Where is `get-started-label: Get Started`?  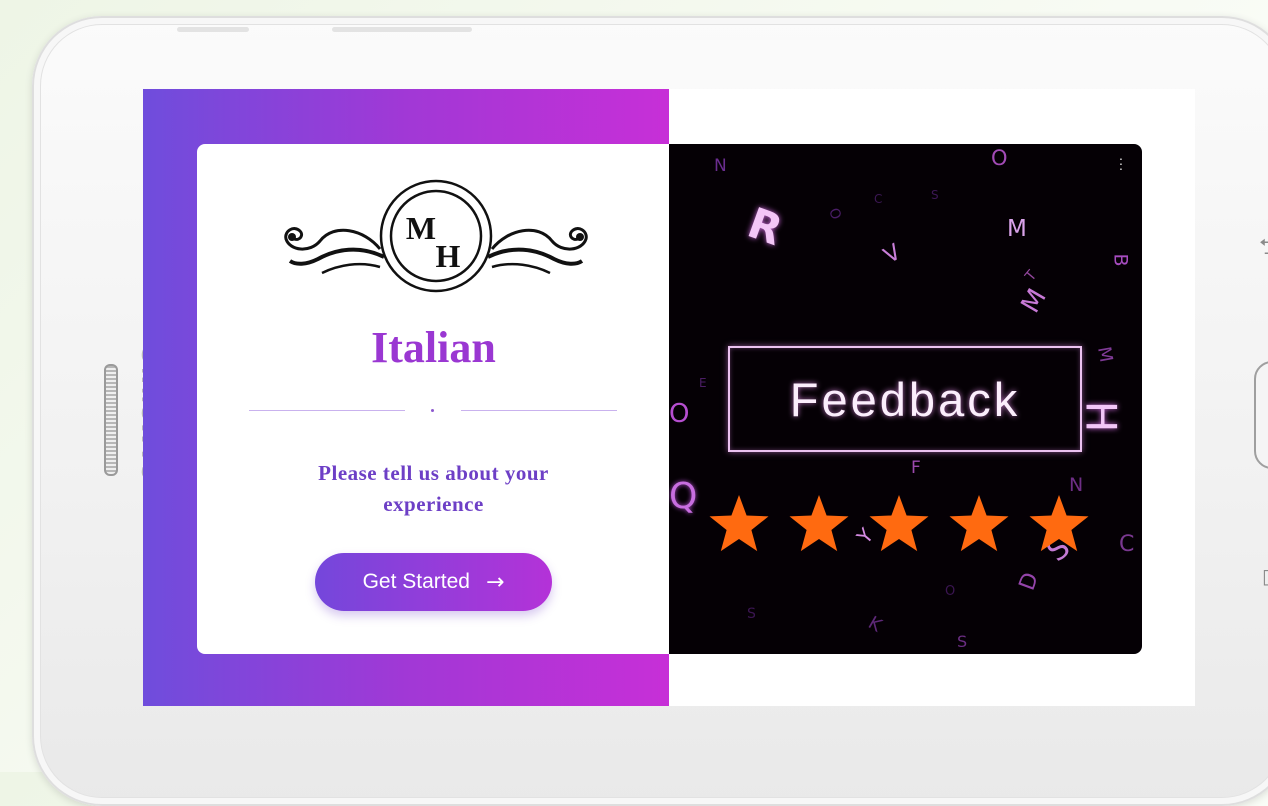 get-started-label: Get Started is located at coordinates (416, 581).